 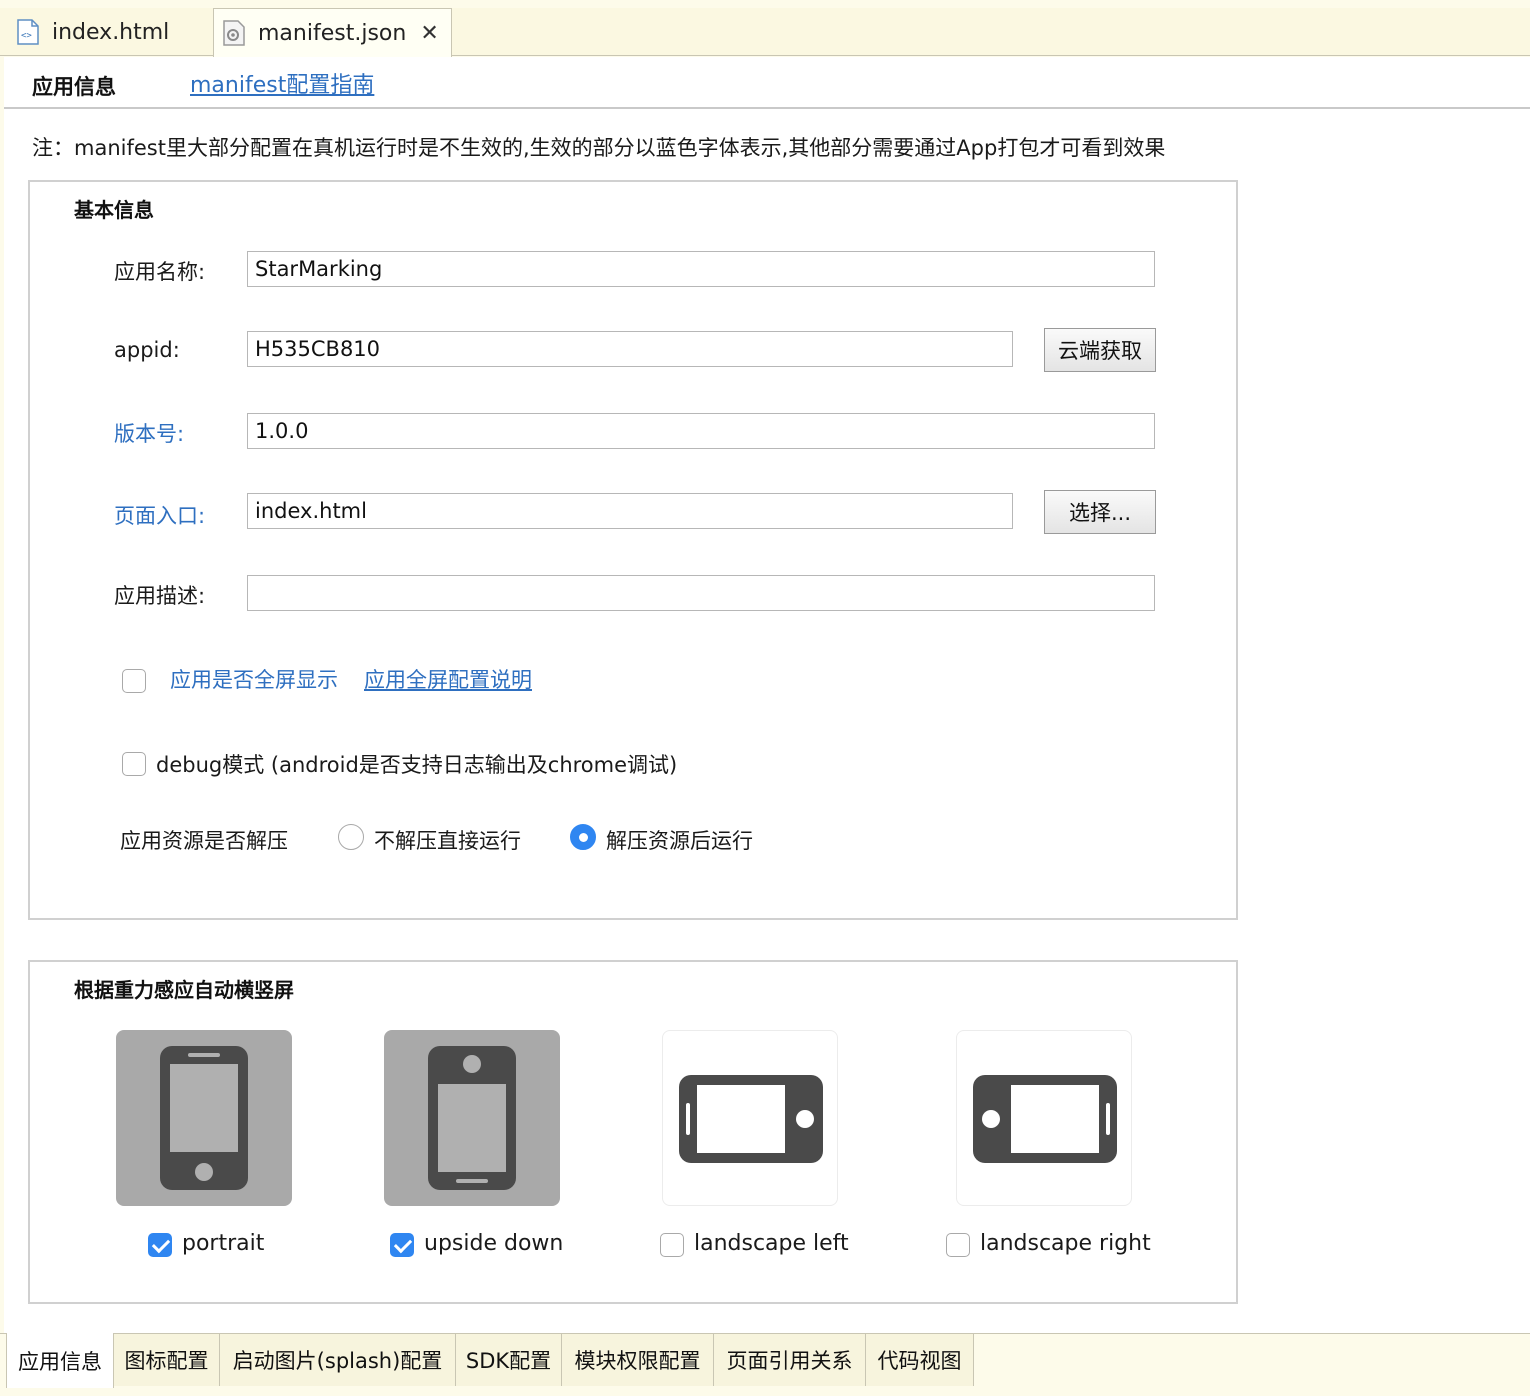 I want to click on landscape-left-checkbox, so click(x=672, y=1245).